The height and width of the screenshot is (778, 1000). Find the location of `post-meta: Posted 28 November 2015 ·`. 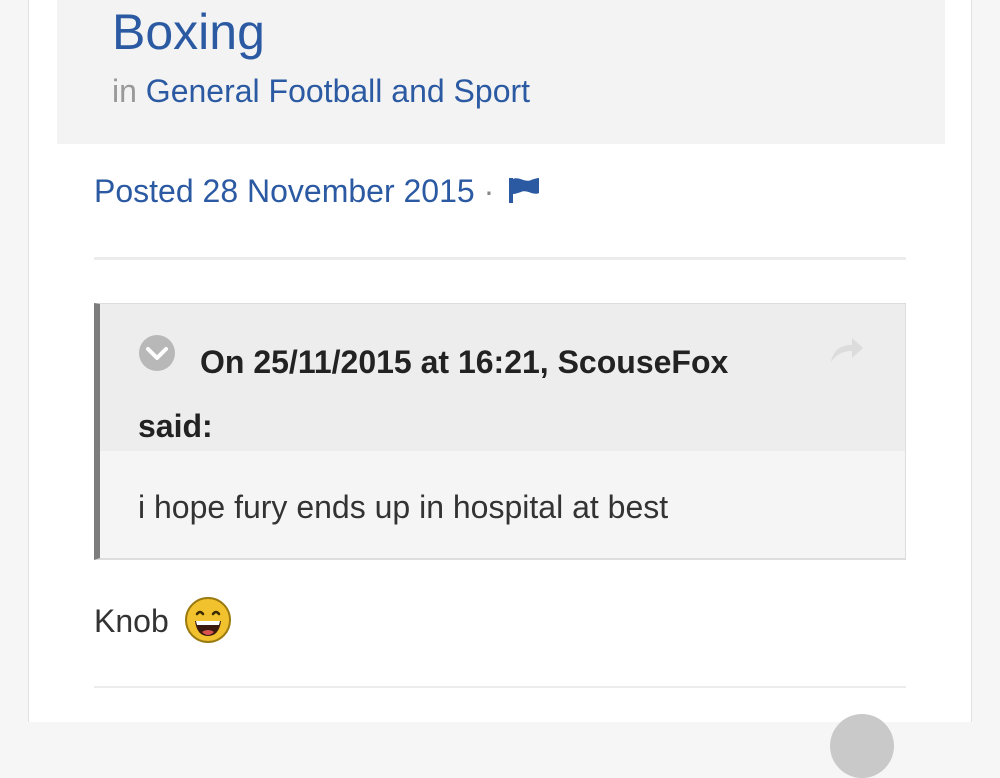

post-meta: Posted 28 November 2015 · is located at coordinates (317, 192).